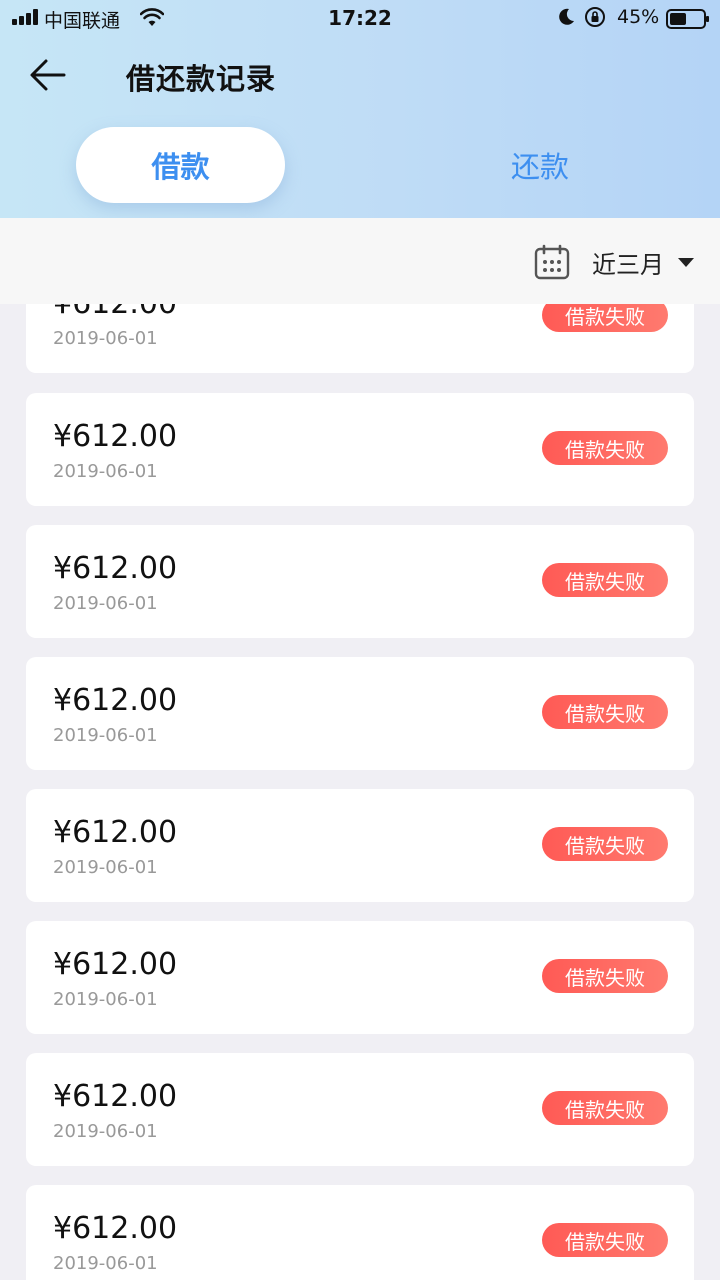 This screenshot has height=1280, width=720. What do you see at coordinates (360, 261) in the screenshot?
I see `filter-bar: 近三月` at bounding box center [360, 261].